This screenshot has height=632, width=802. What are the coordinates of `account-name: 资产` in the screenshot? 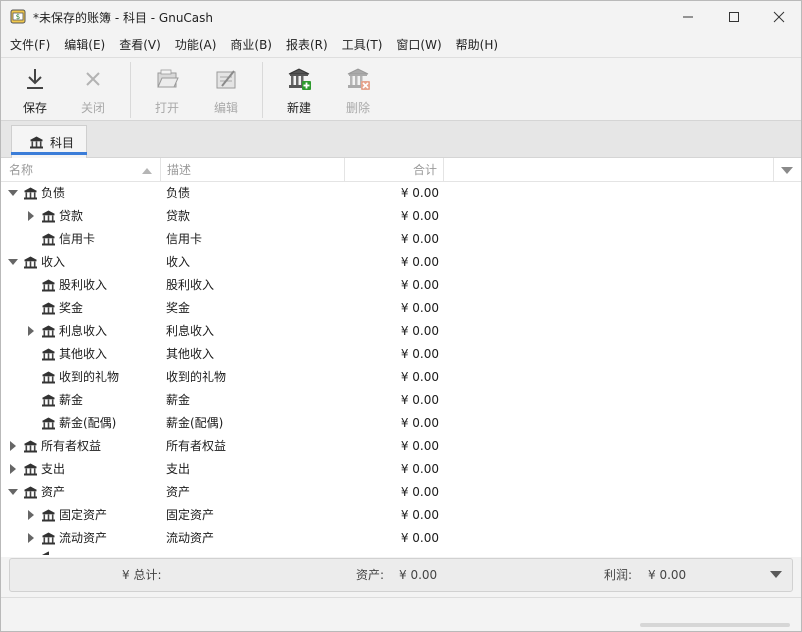 It's located at (53, 492).